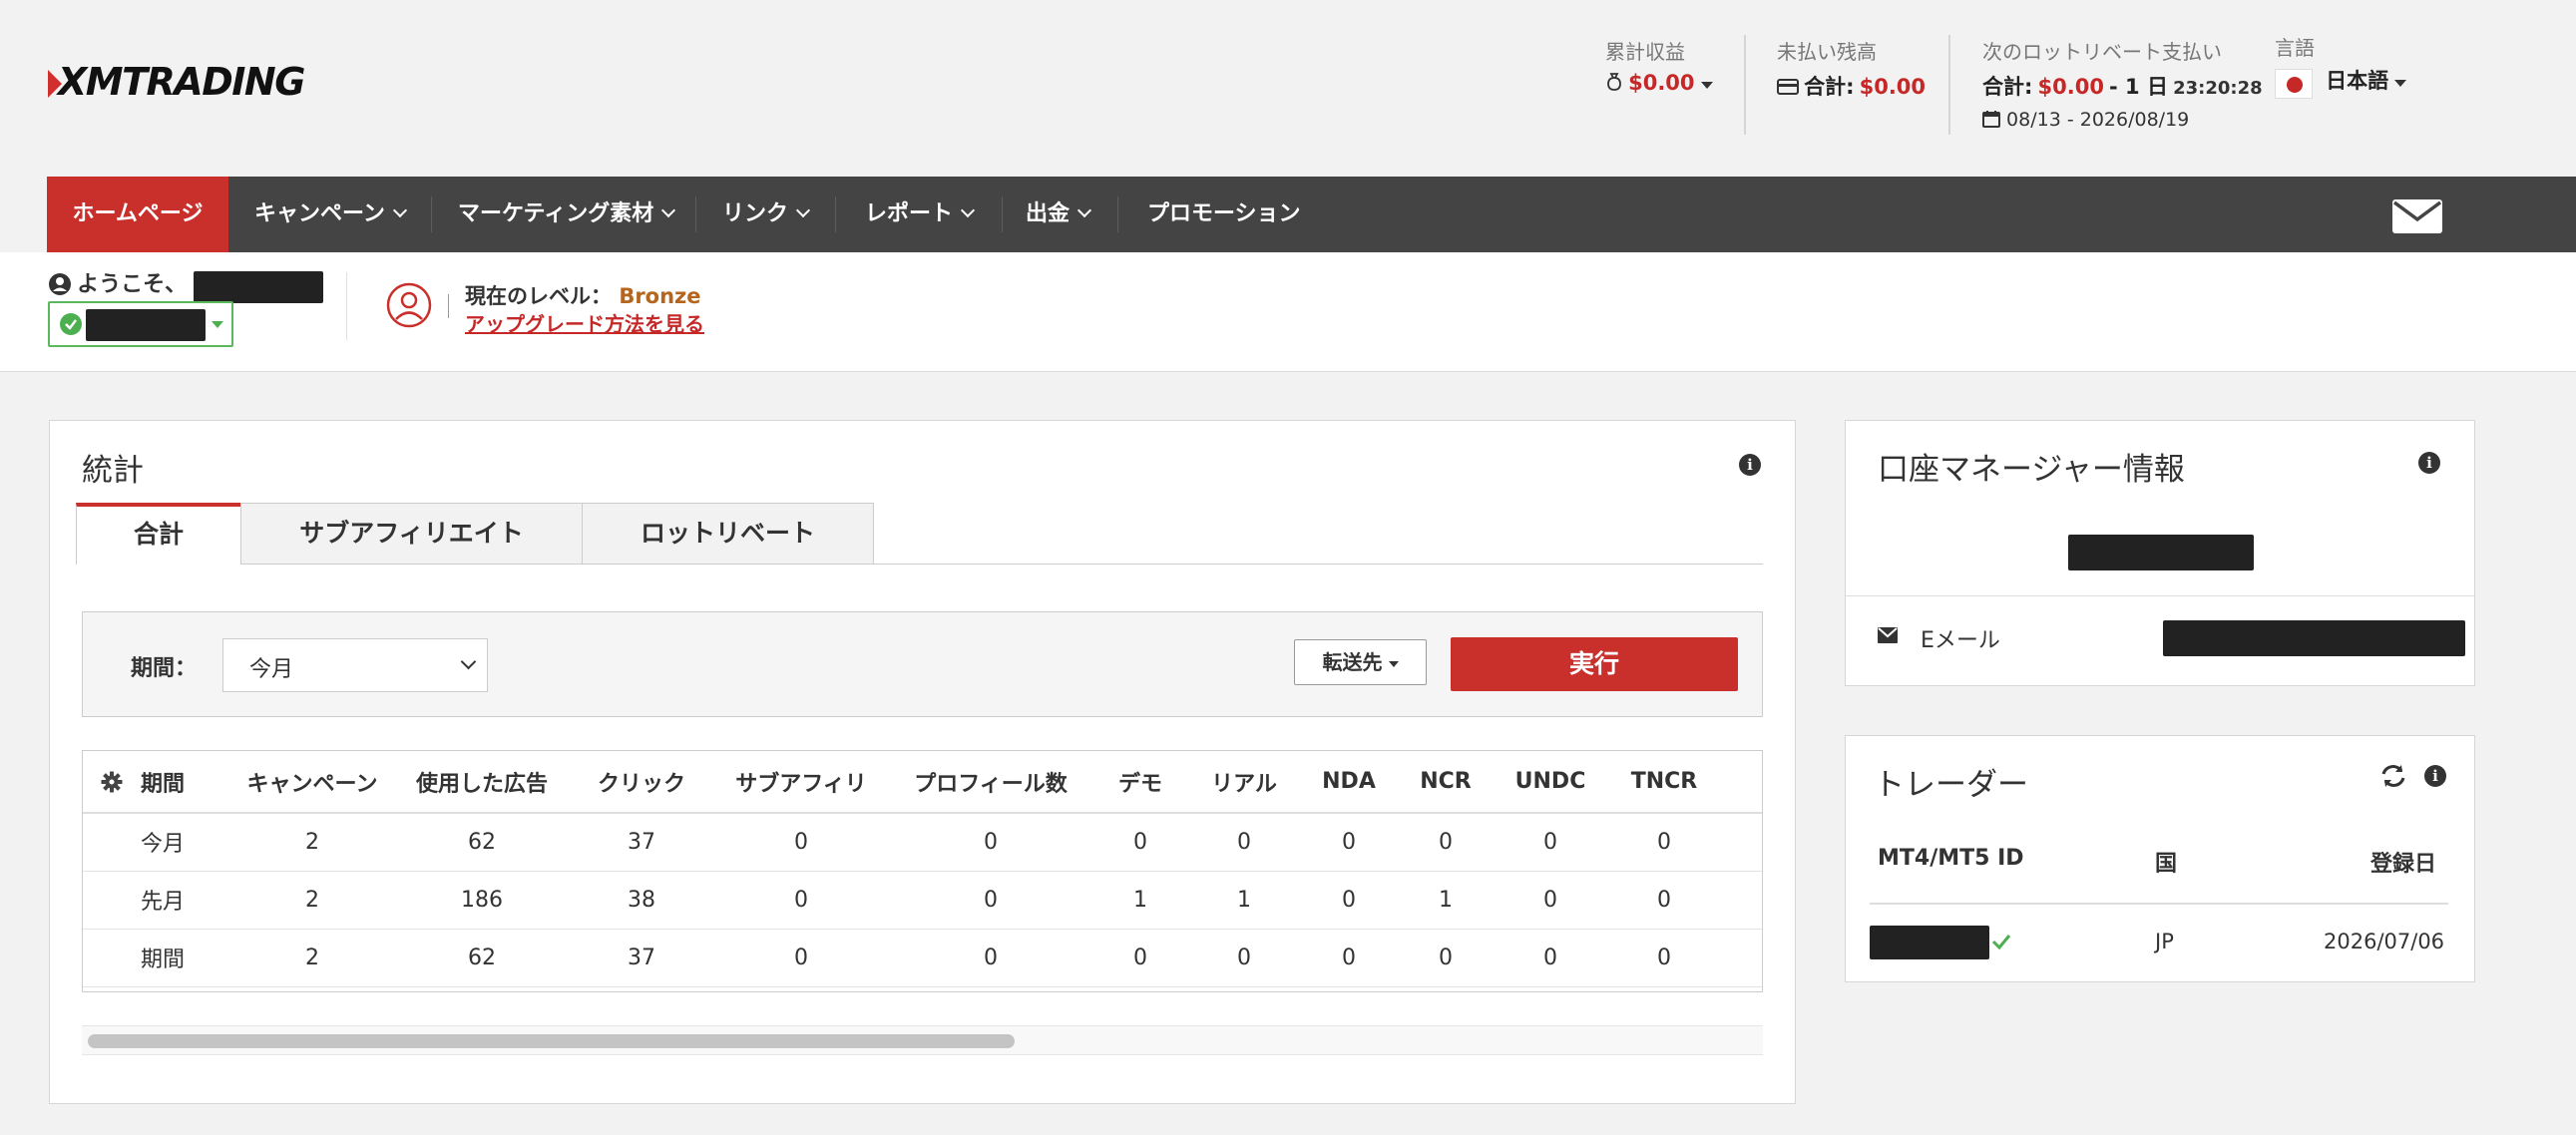  Describe the element at coordinates (1059, 214) in the screenshot. I see `nav-item-withdrawal: 出金` at that location.